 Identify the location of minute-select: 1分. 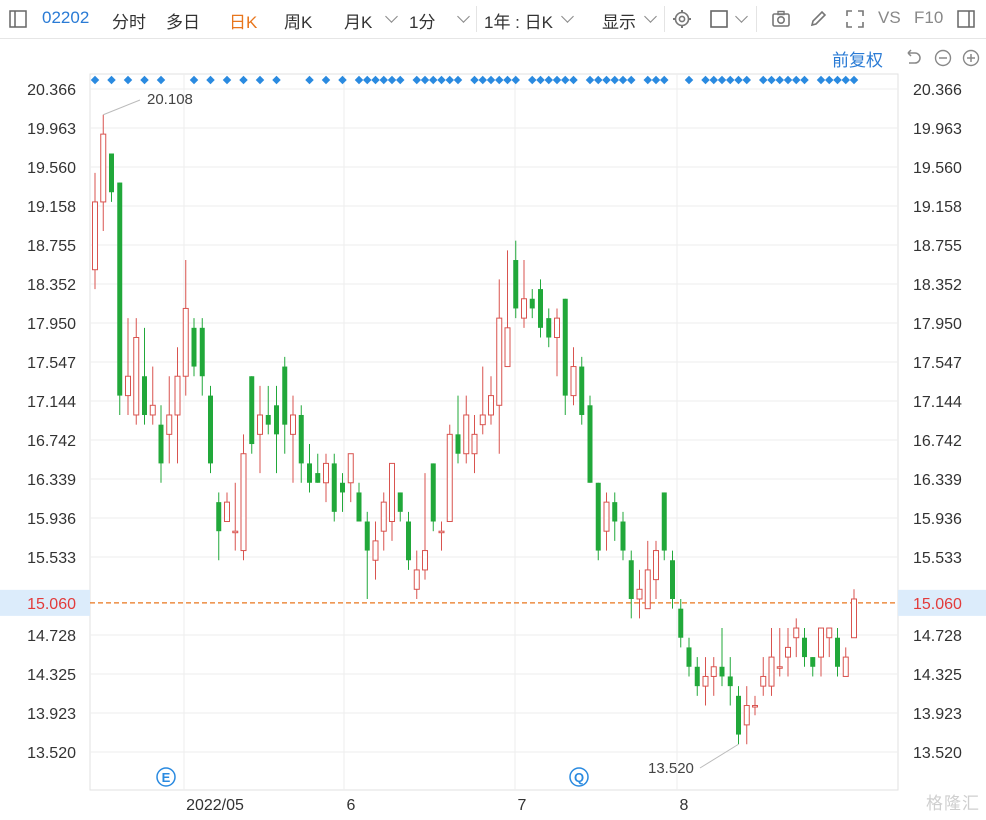
(422, 20).